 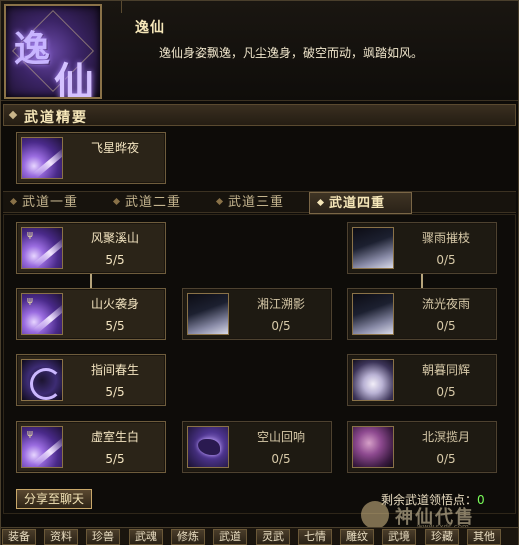 What do you see at coordinates (153, 202) in the screenshot?
I see `tab-label: 武道二重` at bounding box center [153, 202].